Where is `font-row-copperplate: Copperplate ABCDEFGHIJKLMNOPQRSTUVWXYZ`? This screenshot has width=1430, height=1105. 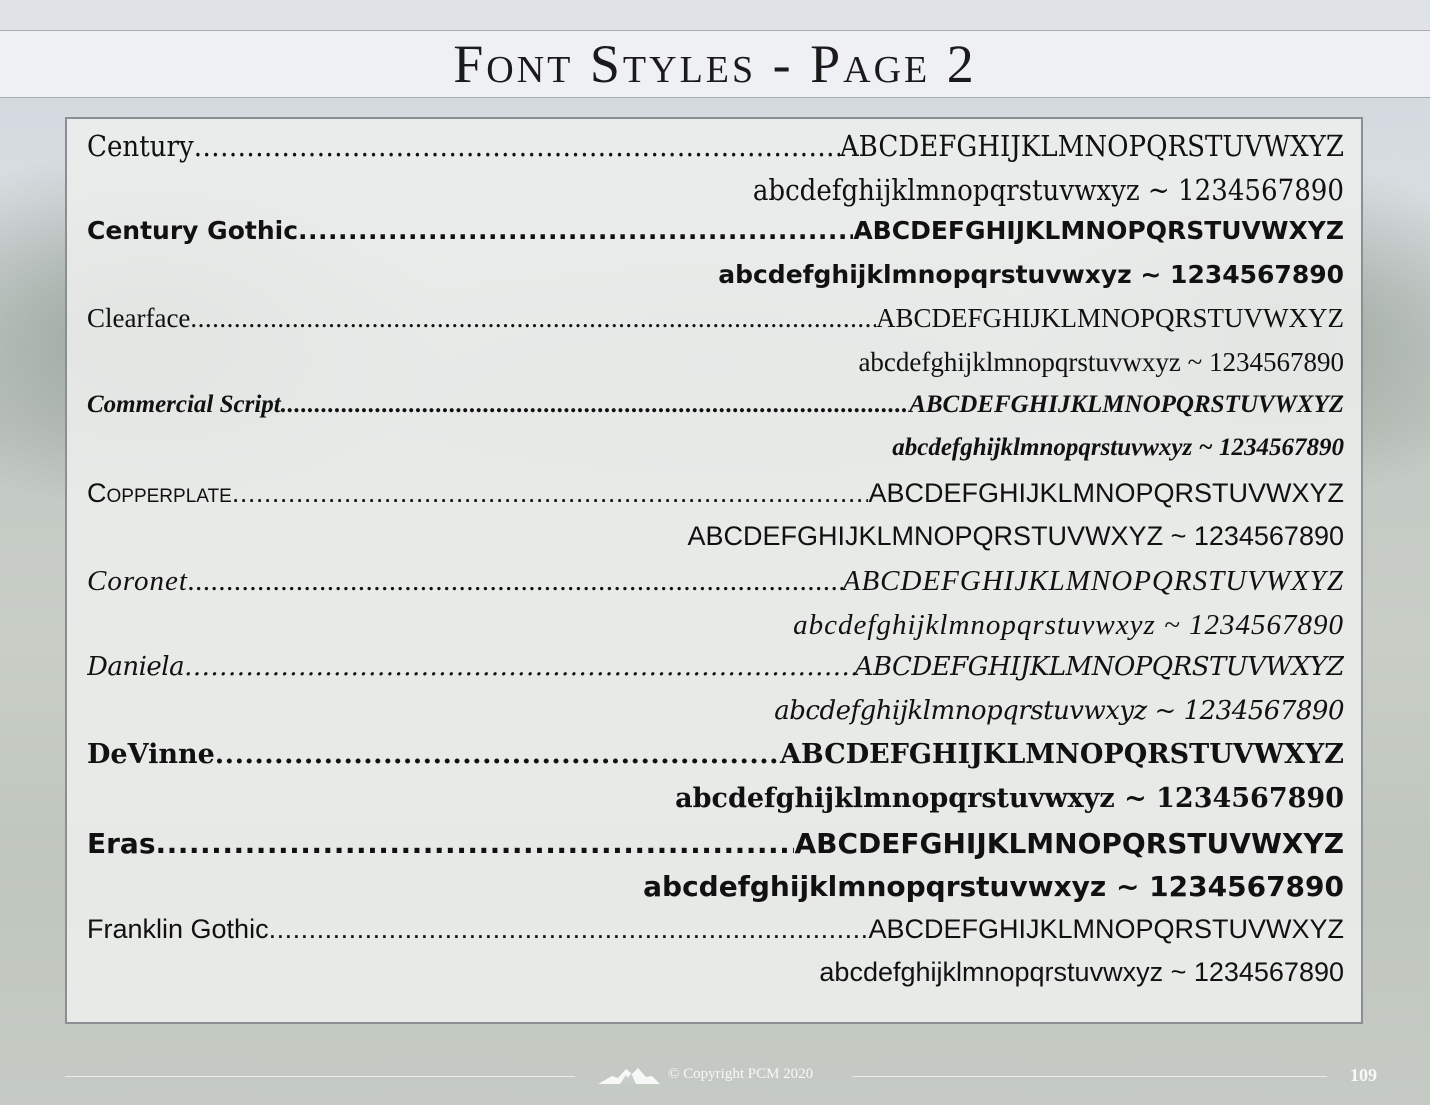
font-row-copperplate: Copperplate ABCDEFGHIJKLMNOPQRSTUVWXYZ is located at coordinates (715, 500).